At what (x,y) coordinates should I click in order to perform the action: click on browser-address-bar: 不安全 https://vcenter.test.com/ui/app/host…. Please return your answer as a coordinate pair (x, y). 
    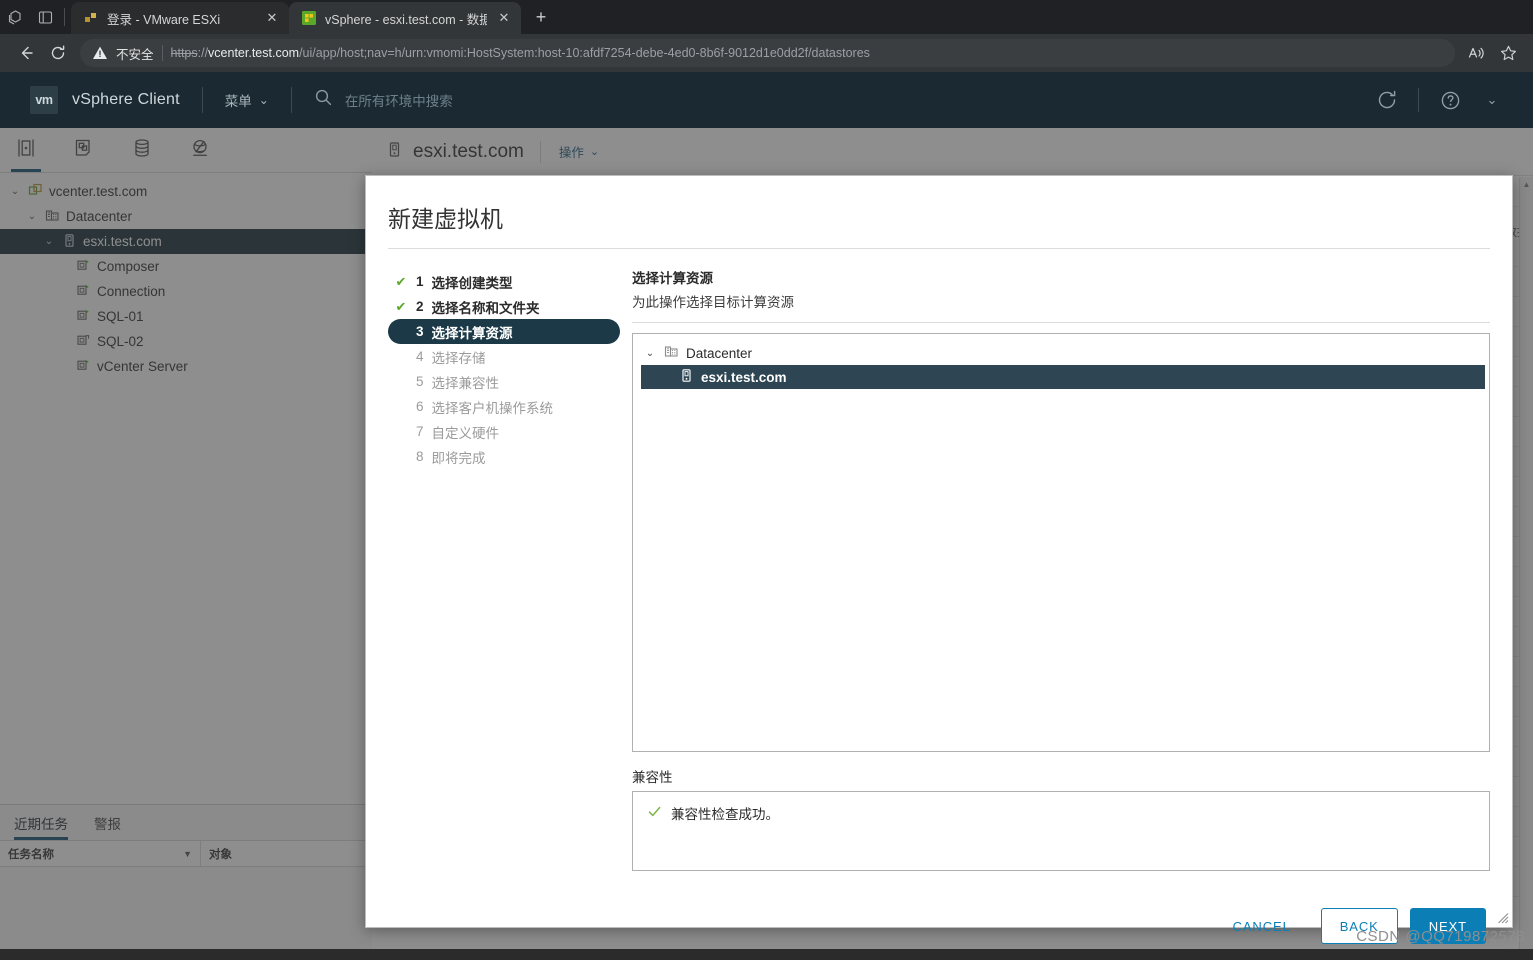
    Looking at the image, I should click on (766, 53).